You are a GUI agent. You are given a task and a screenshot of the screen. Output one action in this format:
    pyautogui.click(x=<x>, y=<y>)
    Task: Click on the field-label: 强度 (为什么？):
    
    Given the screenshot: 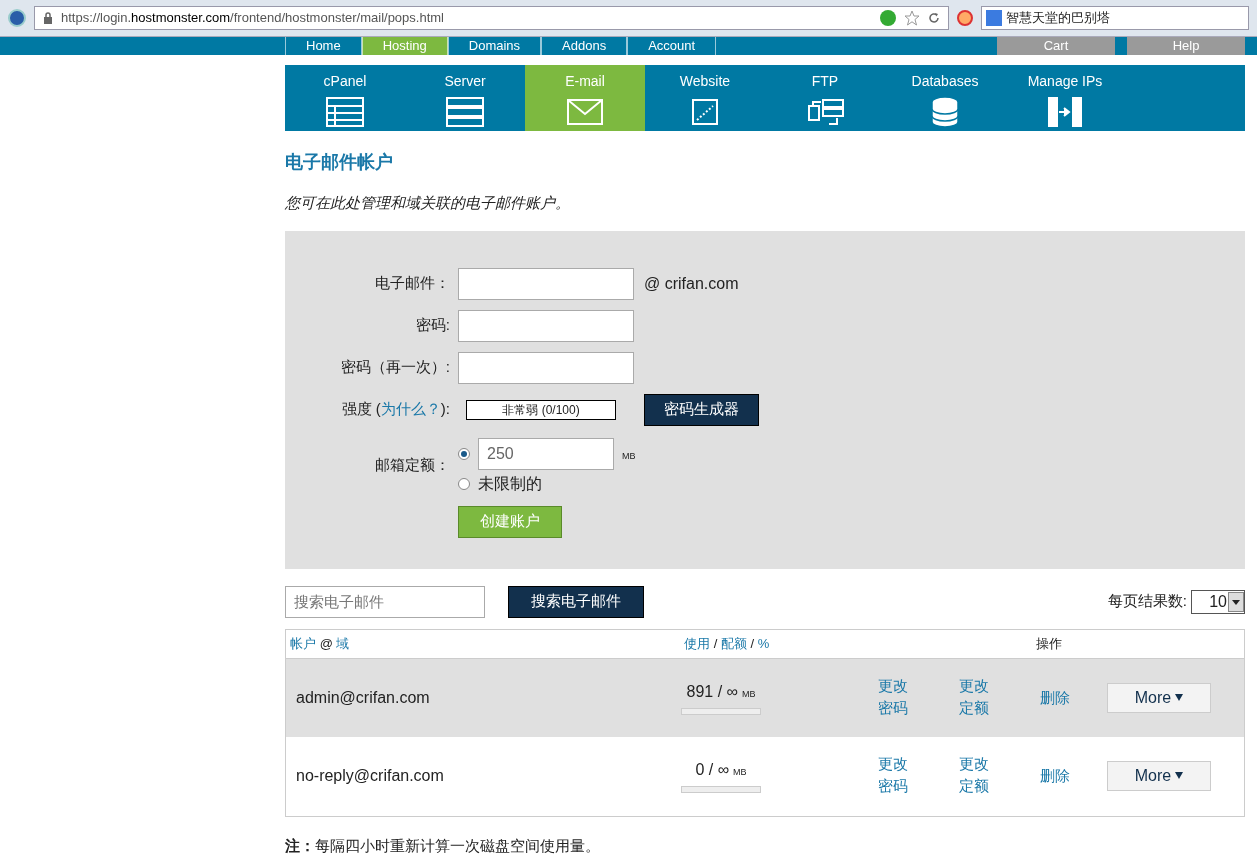 What is the action you would take?
    pyautogui.click(x=395, y=409)
    